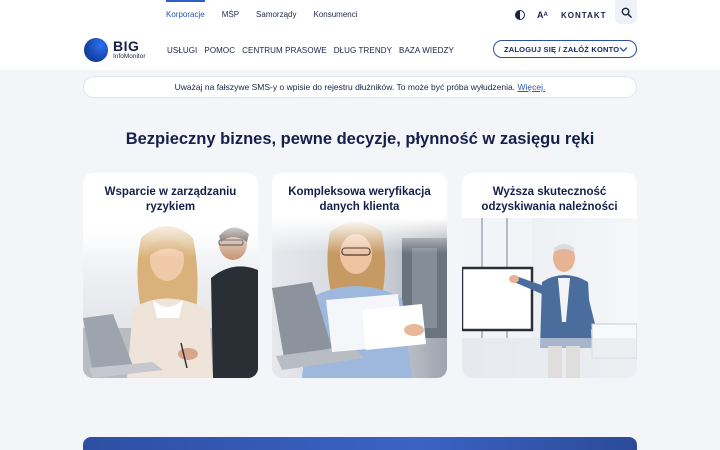 This screenshot has width=720, height=450. What do you see at coordinates (170, 207) in the screenshot?
I see `card-title-line: ryzykiem` at bounding box center [170, 207].